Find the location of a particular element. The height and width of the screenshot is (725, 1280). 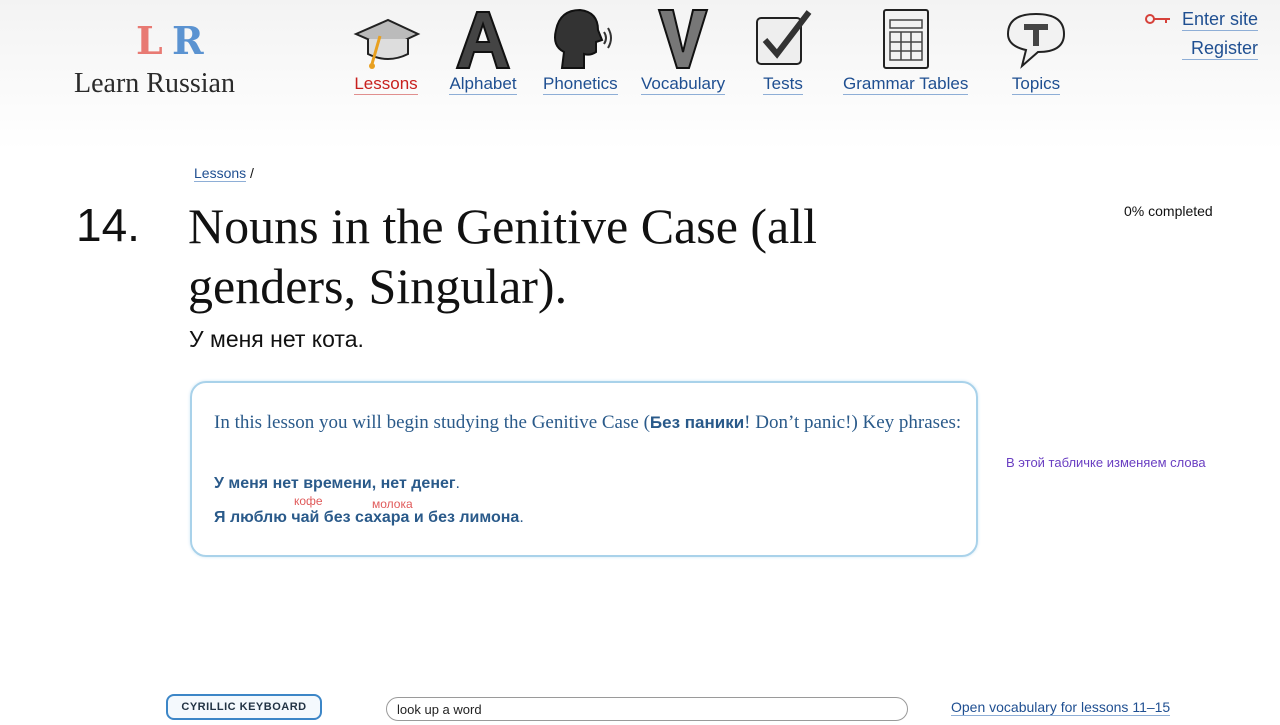

intro-bold: Без паники is located at coordinates (697, 422).